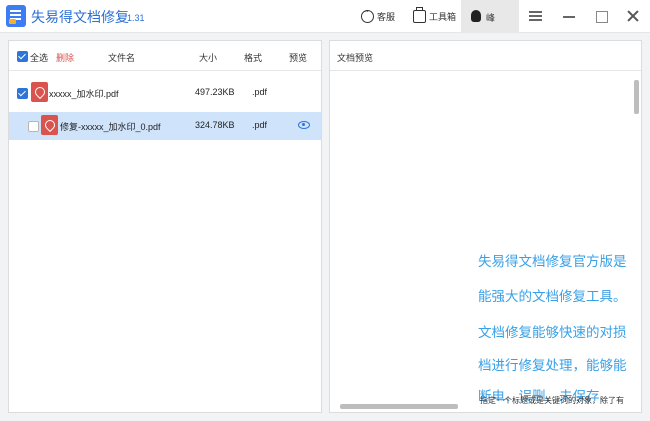 The height and width of the screenshot is (421, 650). What do you see at coordinates (16, 16) in the screenshot?
I see `app-logo-icon` at bounding box center [16, 16].